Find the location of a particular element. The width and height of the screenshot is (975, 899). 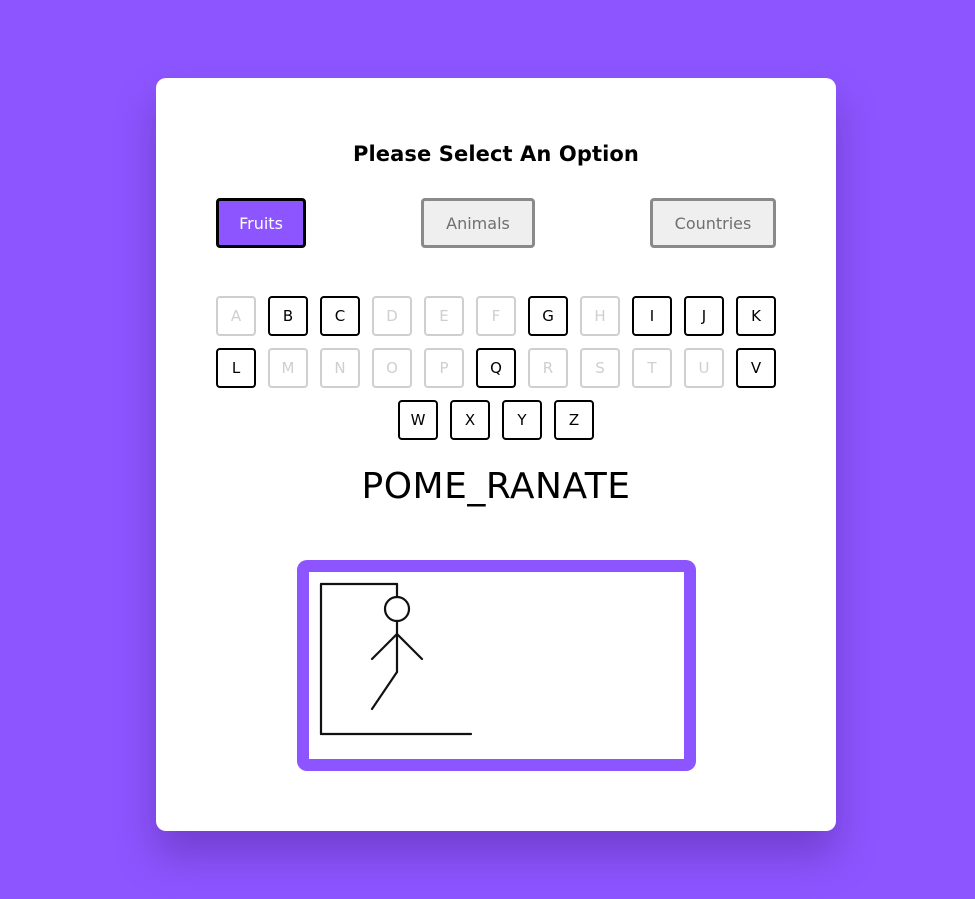

option-fruits-button: Fruits is located at coordinates (261, 223).